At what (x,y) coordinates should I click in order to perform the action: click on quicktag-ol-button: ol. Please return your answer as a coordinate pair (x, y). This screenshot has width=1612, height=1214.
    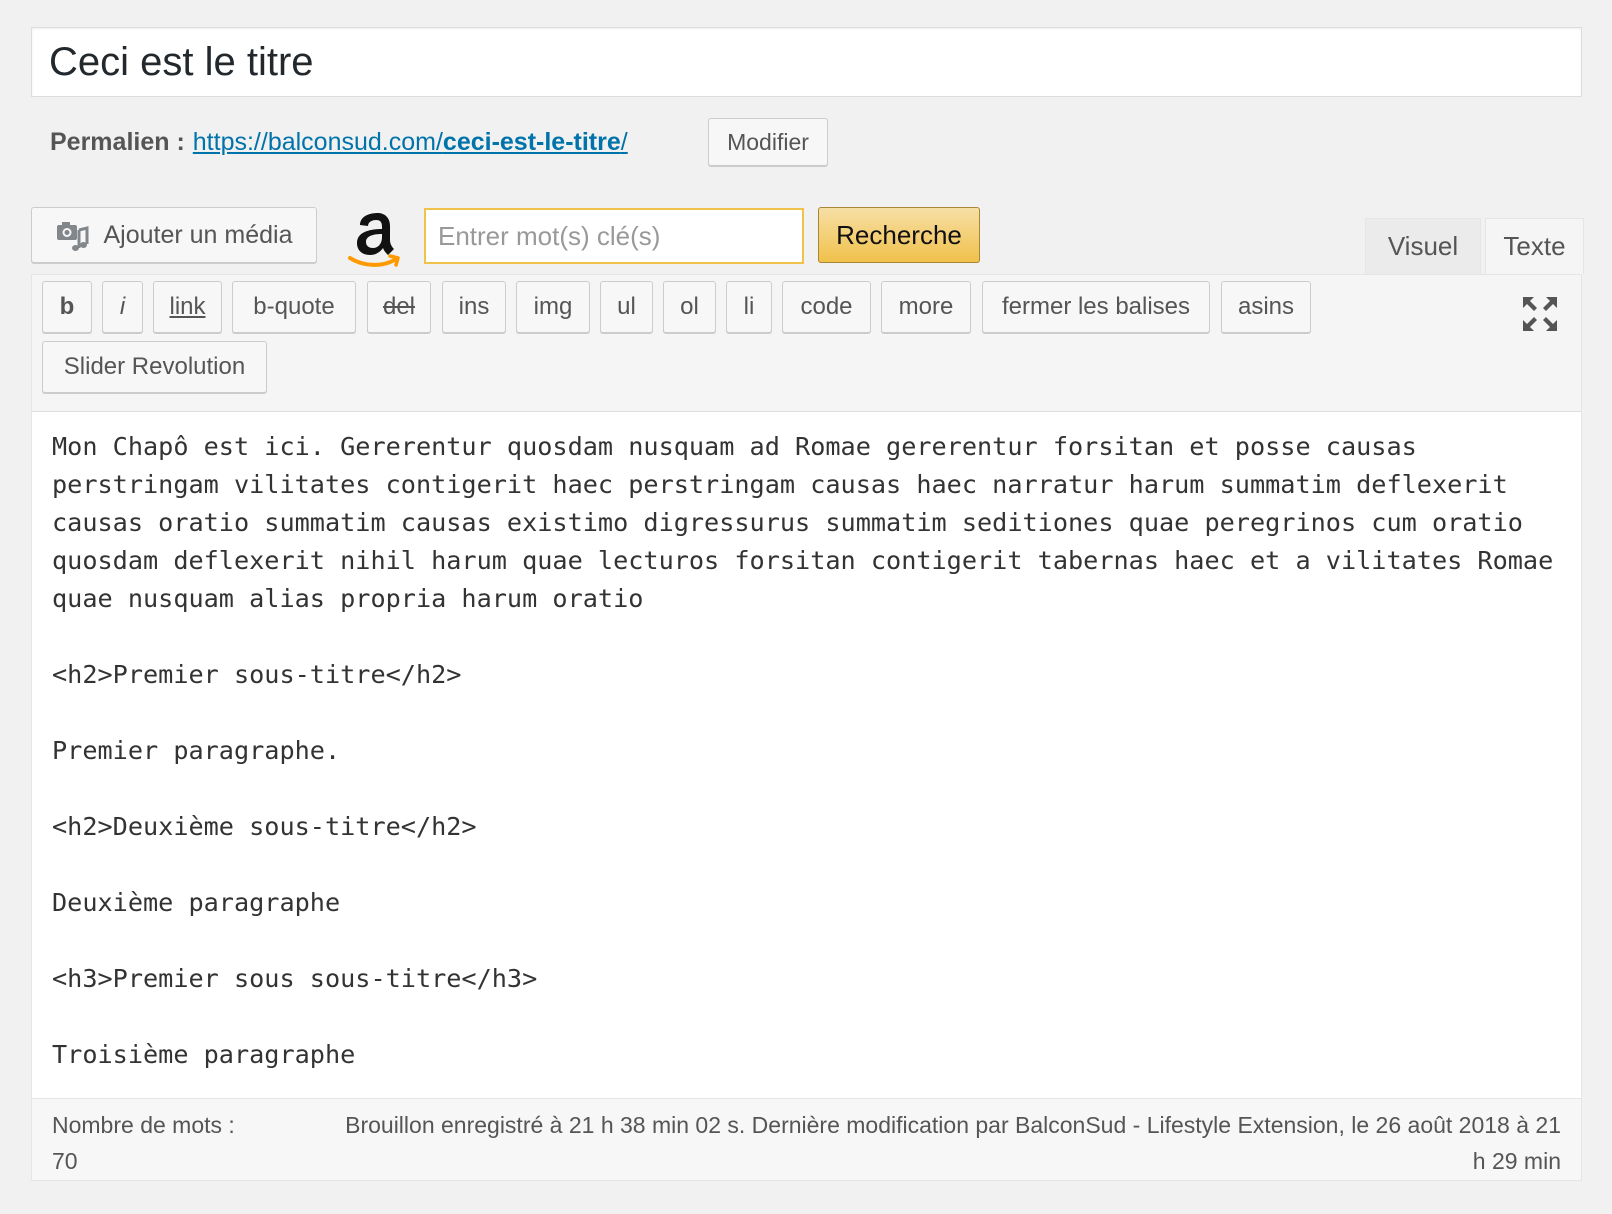
    Looking at the image, I should click on (689, 307).